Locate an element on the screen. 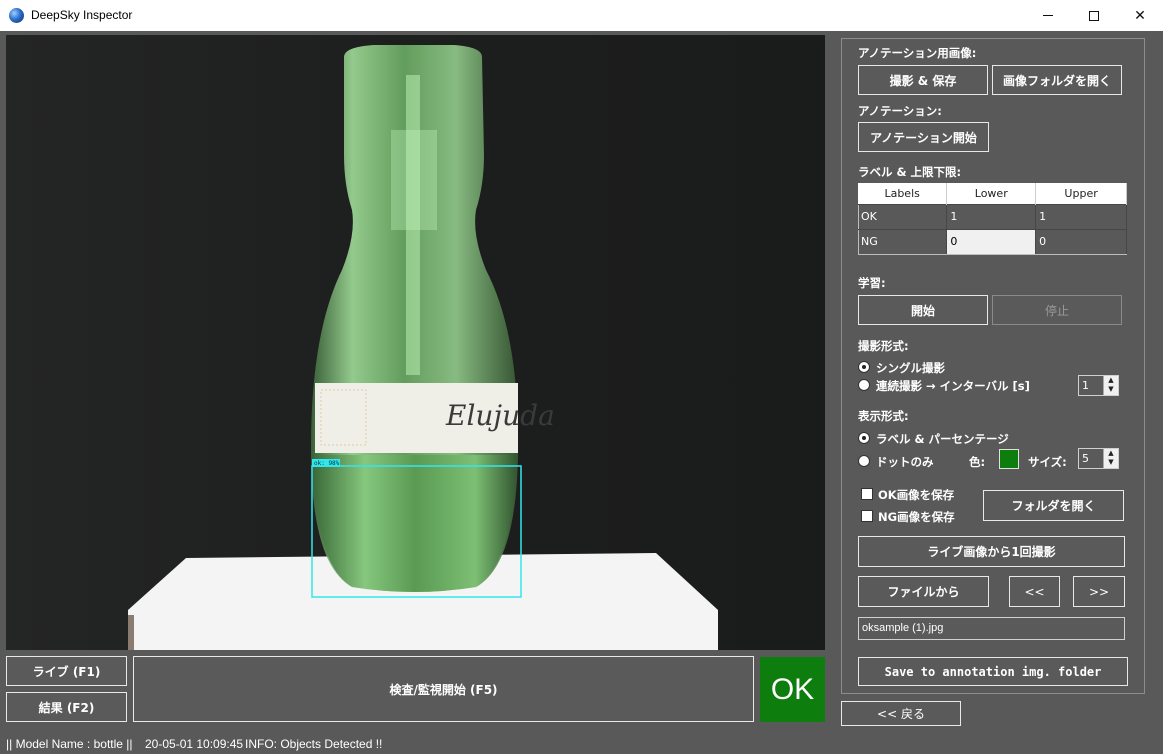  from-file-button: ファイルから is located at coordinates (923, 591).